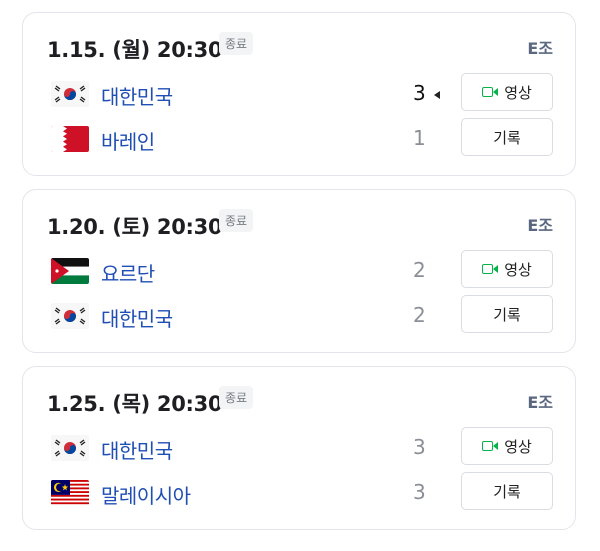  What do you see at coordinates (437, 95) in the screenshot?
I see `winner-arrow-icon` at bounding box center [437, 95].